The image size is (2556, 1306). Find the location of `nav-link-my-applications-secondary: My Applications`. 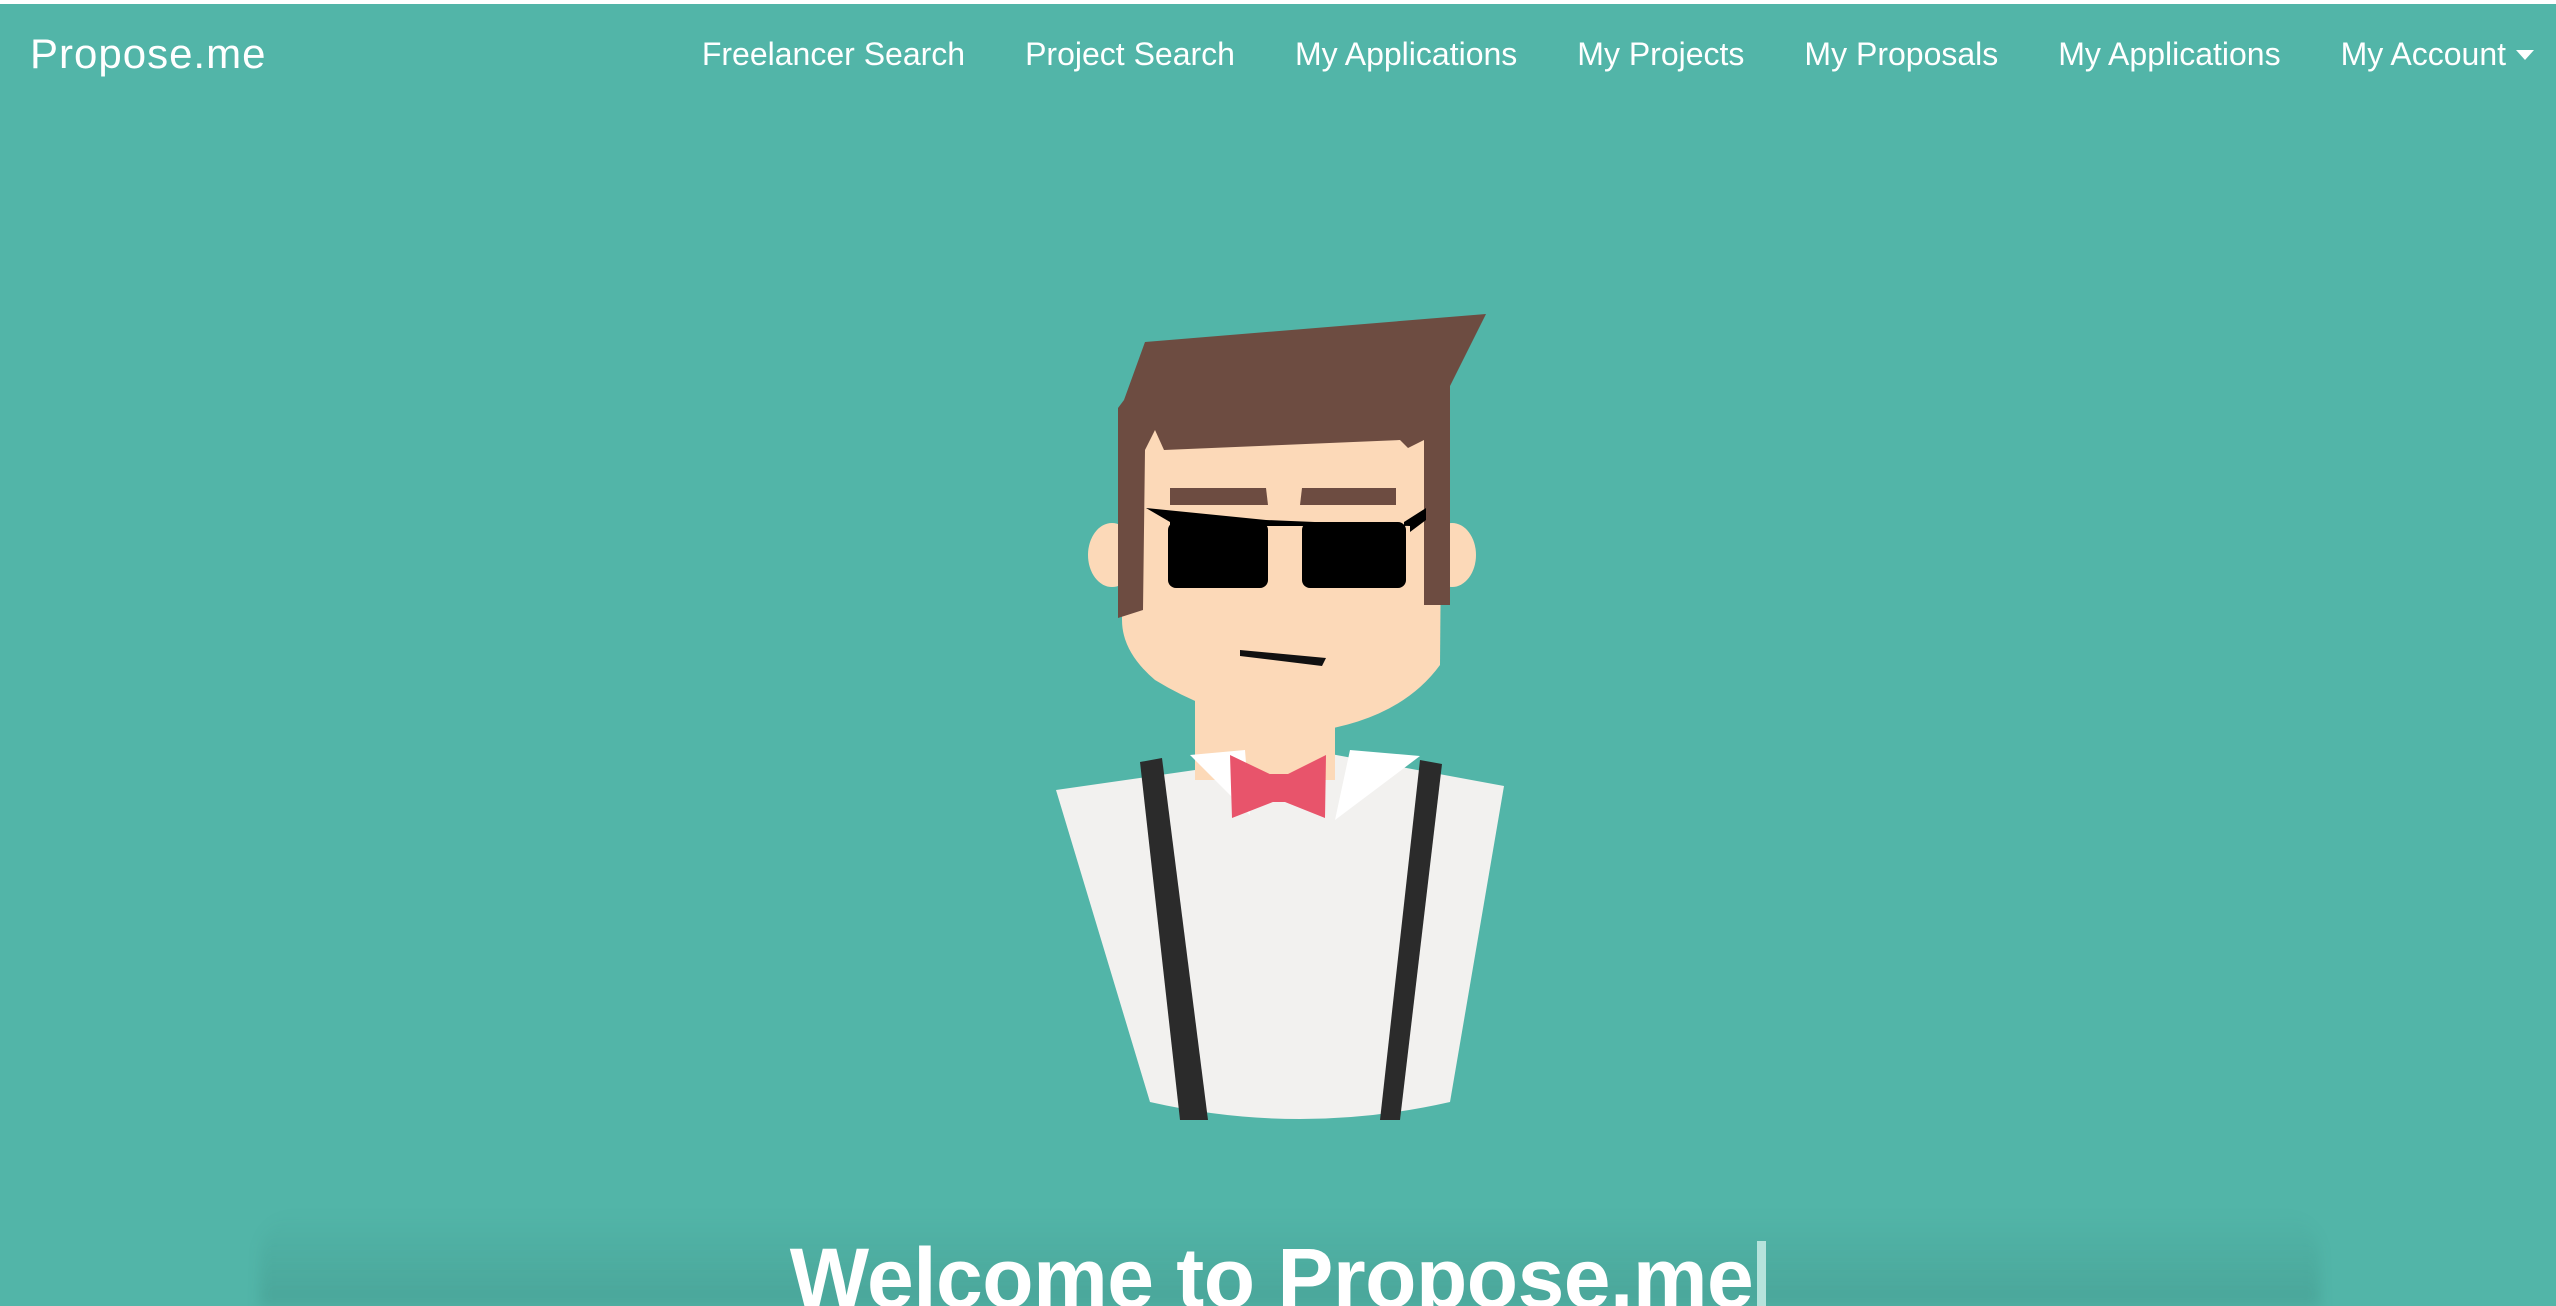

nav-link-my-applications-secondary: My Applications is located at coordinates (2169, 54).